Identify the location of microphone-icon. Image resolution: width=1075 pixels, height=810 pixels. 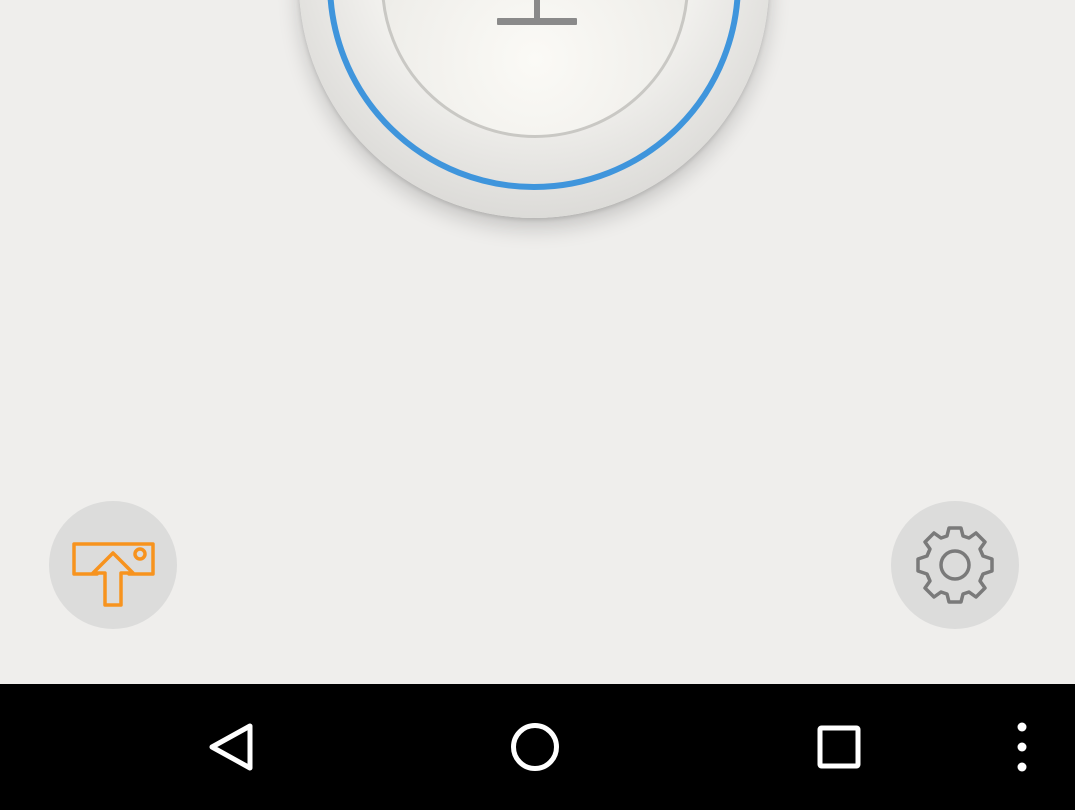
(537, 12).